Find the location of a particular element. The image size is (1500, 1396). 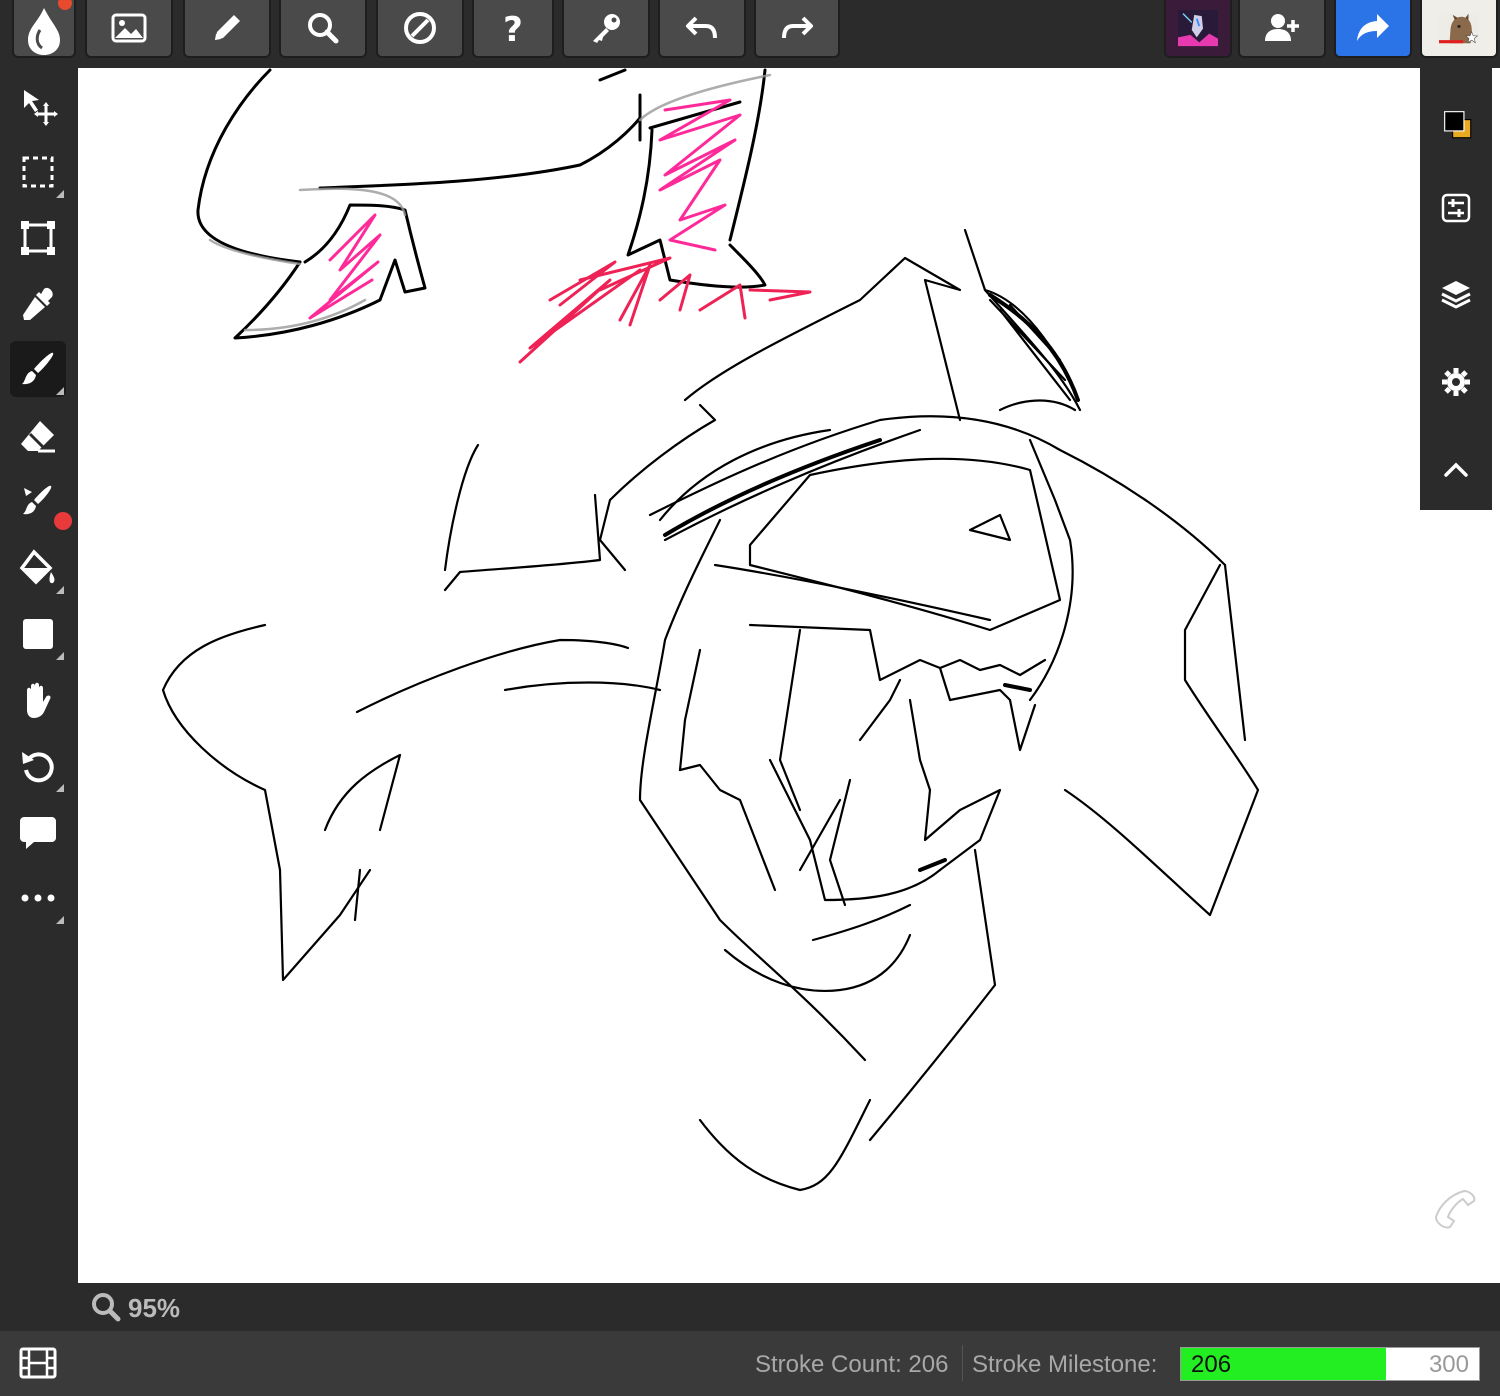

artwork-thumbnail is located at coordinates (1198, 29).